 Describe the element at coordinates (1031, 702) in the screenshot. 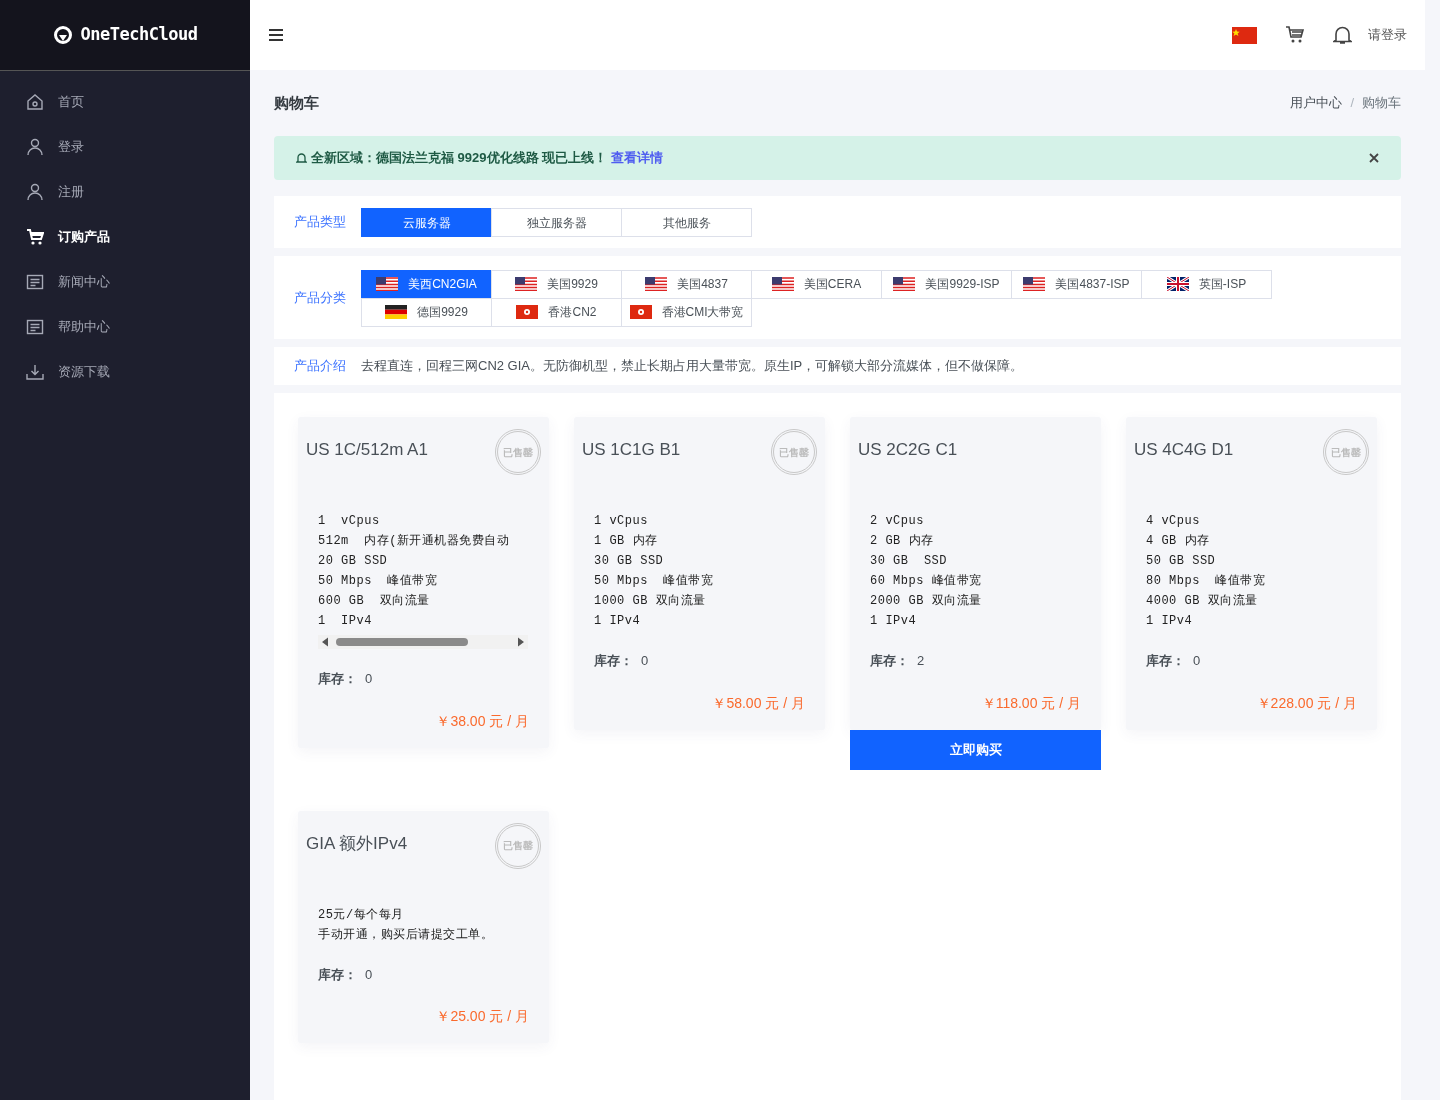

I see `product-price: ￥118.00 元 / 月` at that location.